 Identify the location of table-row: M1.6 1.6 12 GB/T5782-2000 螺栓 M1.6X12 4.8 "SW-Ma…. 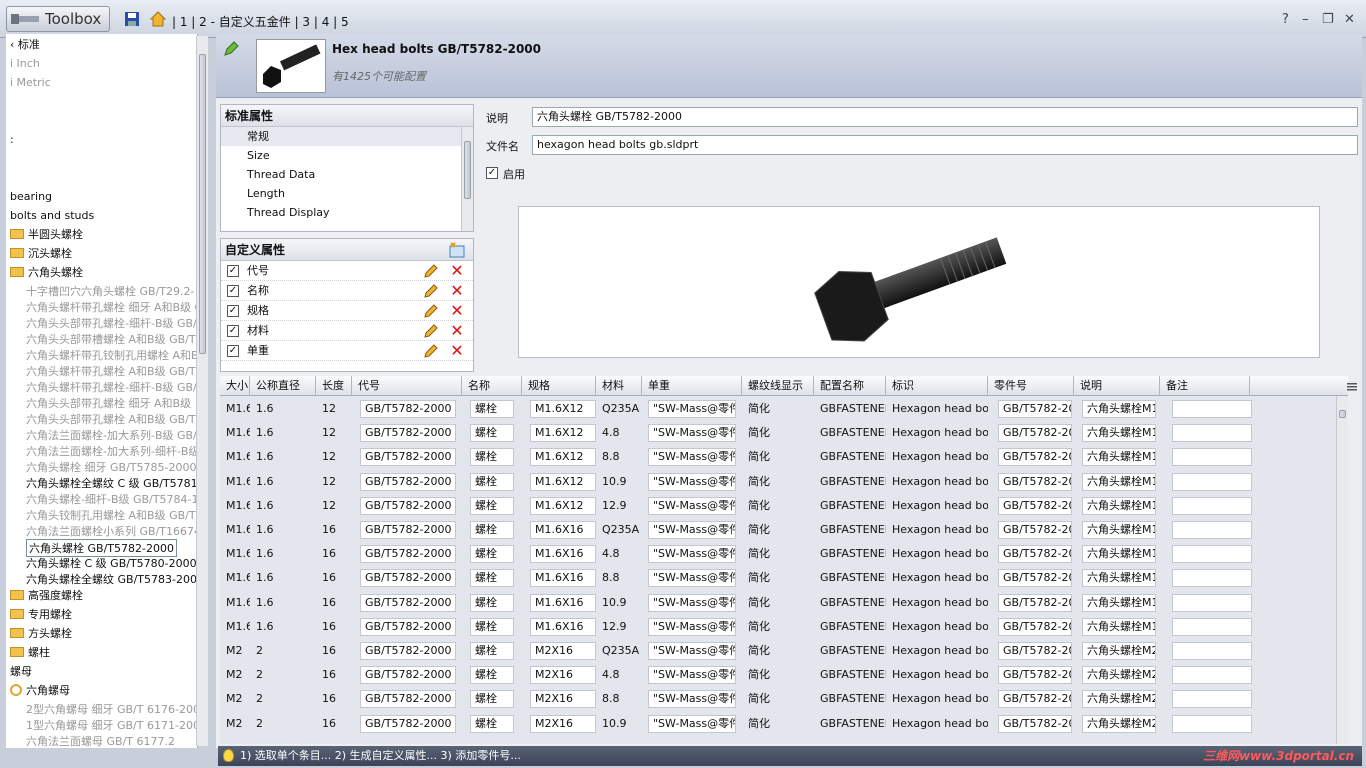
(782, 433).